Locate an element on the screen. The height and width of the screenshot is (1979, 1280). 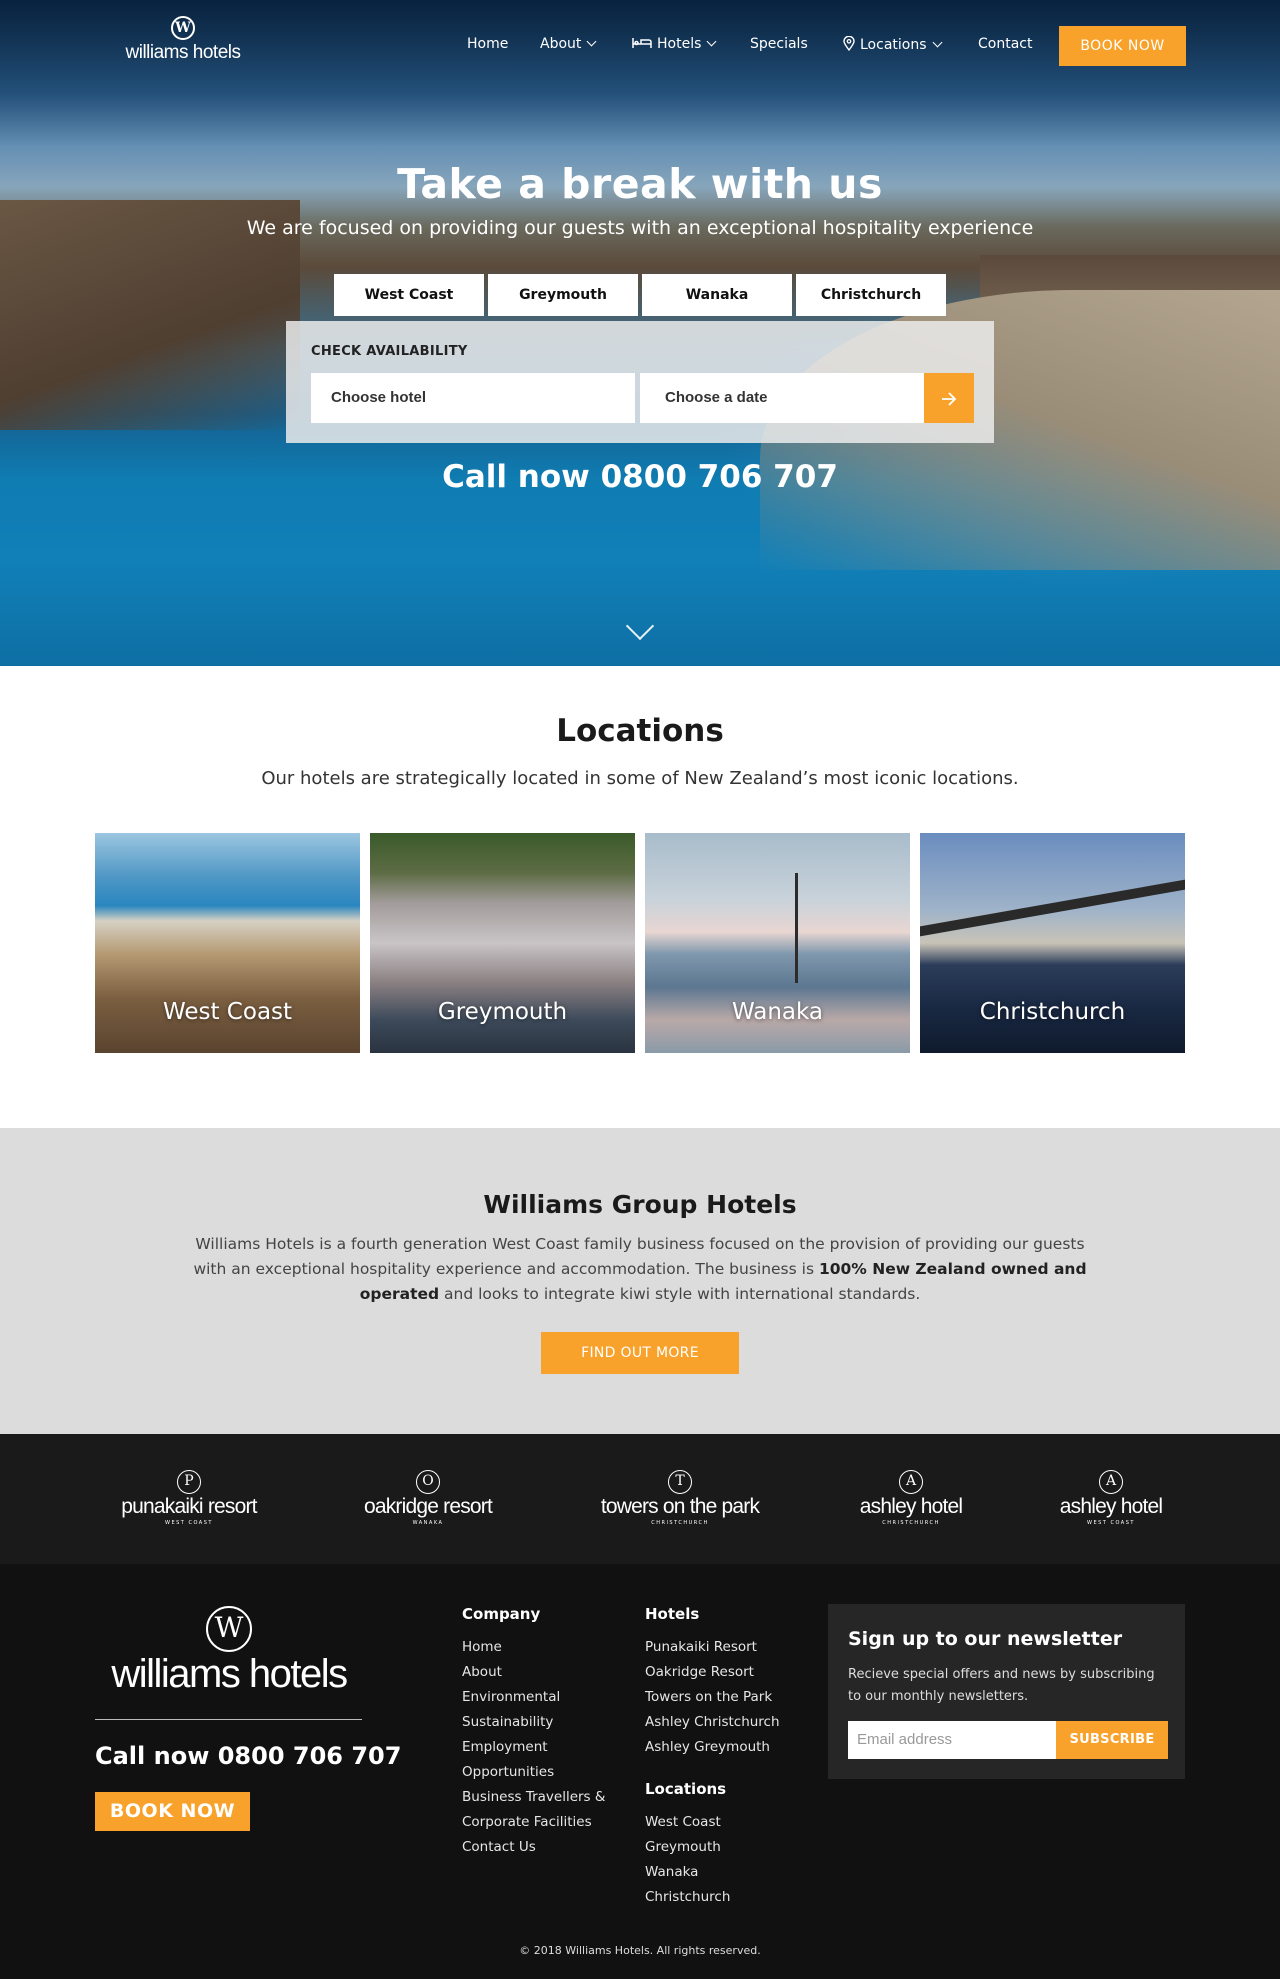
availability-label: CHECK AVAILABILITY is located at coordinates (389, 351).